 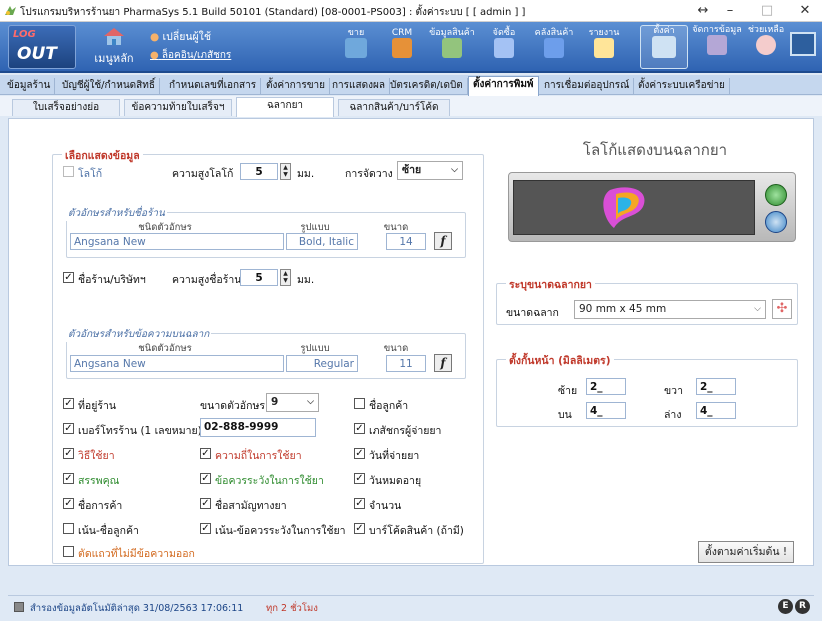 I want to click on product-data-button: ข้อมูลสินค้า, so click(x=452, y=50).